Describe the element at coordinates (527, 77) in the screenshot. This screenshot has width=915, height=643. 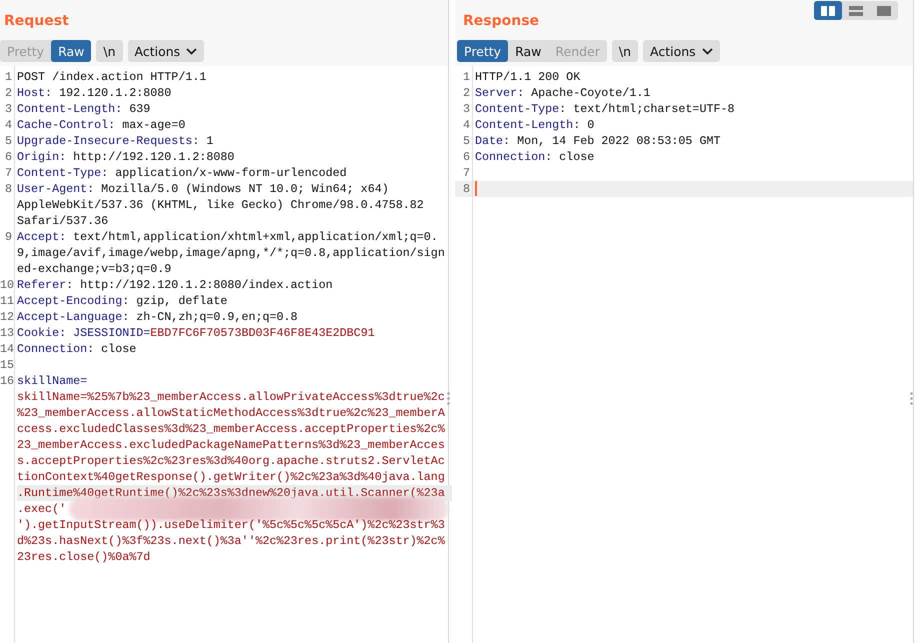
I see `request-line: HTTP/1.1 200 OK` at that location.